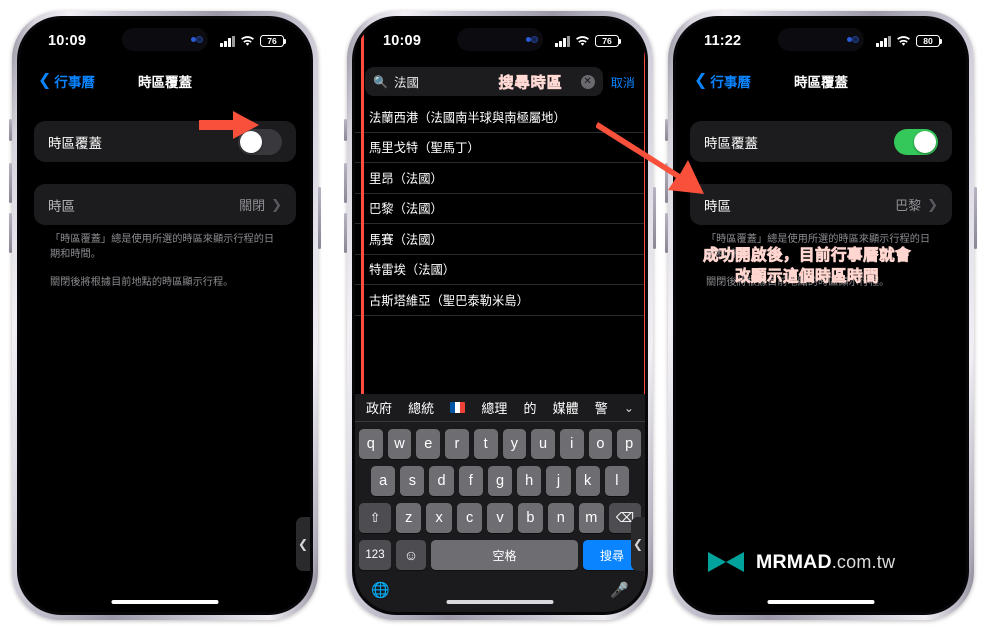 Image resolution: width=1000 pixels, height=629 pixels. I want to click on timezone-value-text: 關閉, so click(252, 205).